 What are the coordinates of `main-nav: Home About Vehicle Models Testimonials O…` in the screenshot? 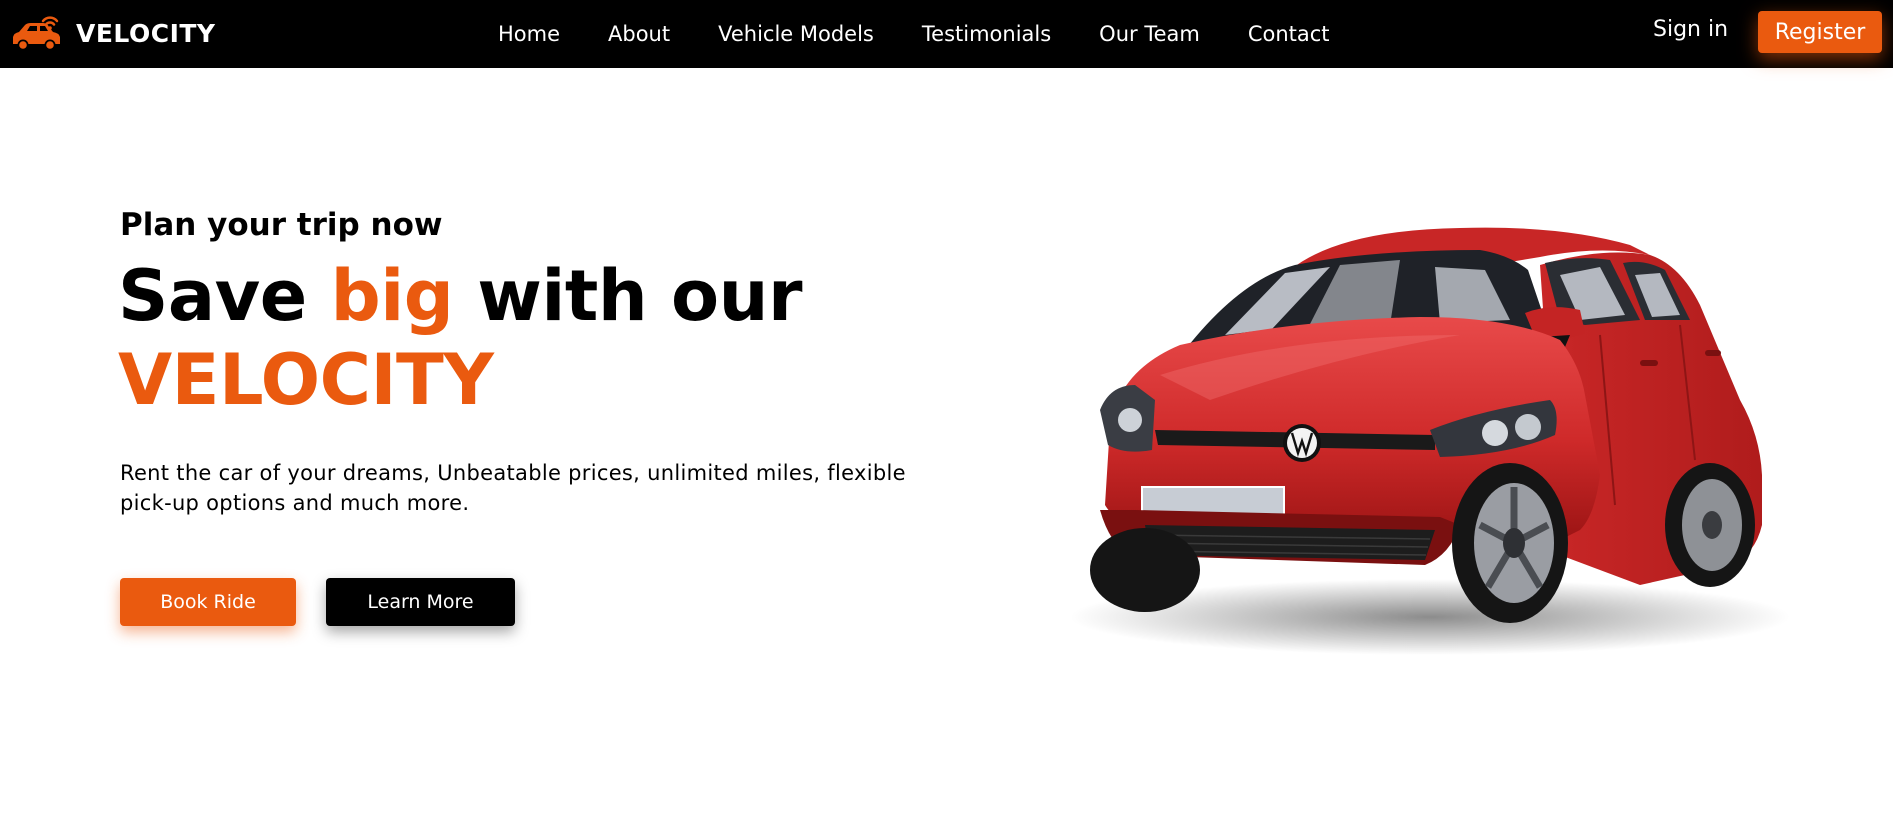 It's located at (914, 34).